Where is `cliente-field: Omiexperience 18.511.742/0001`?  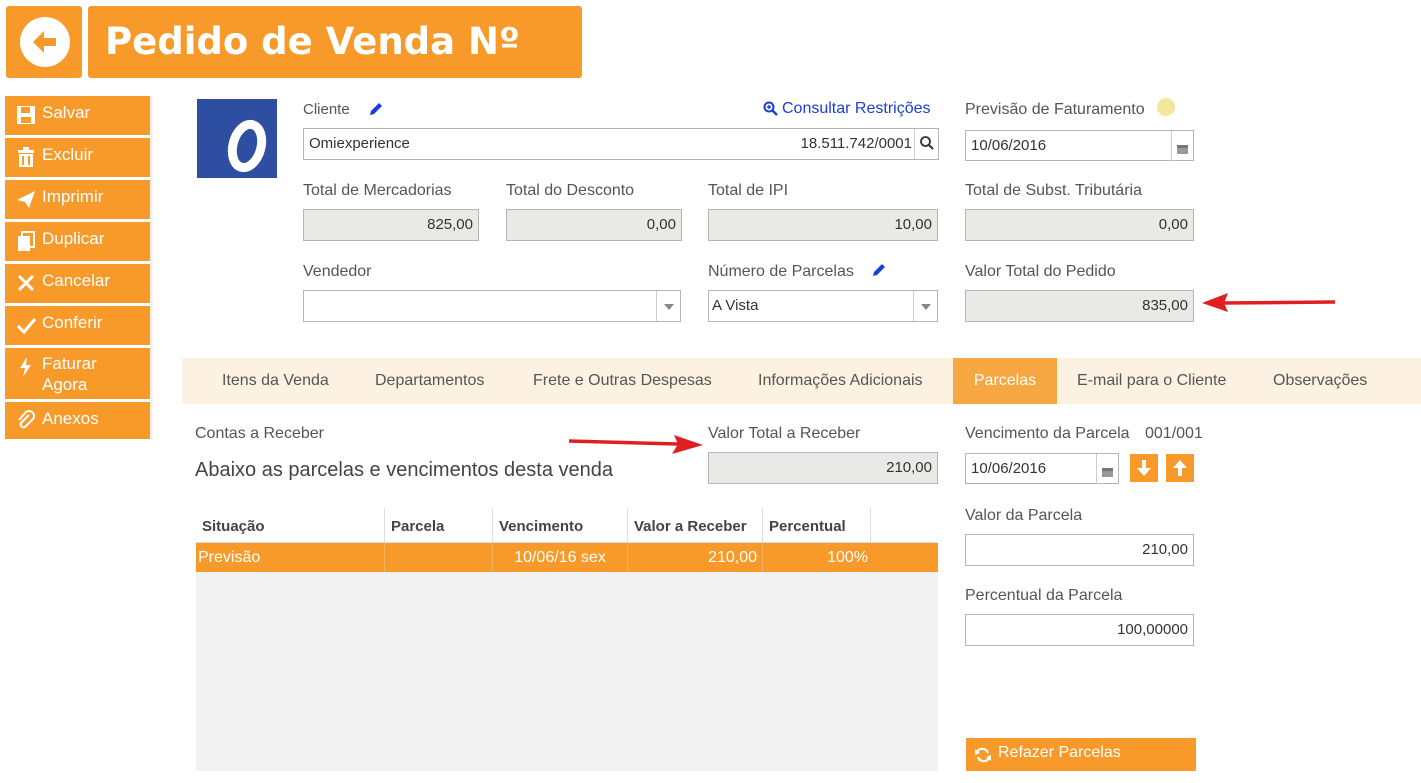 cliente-field: Omiexperience 18.511.742/0001 is located at coordinates (621, 144).